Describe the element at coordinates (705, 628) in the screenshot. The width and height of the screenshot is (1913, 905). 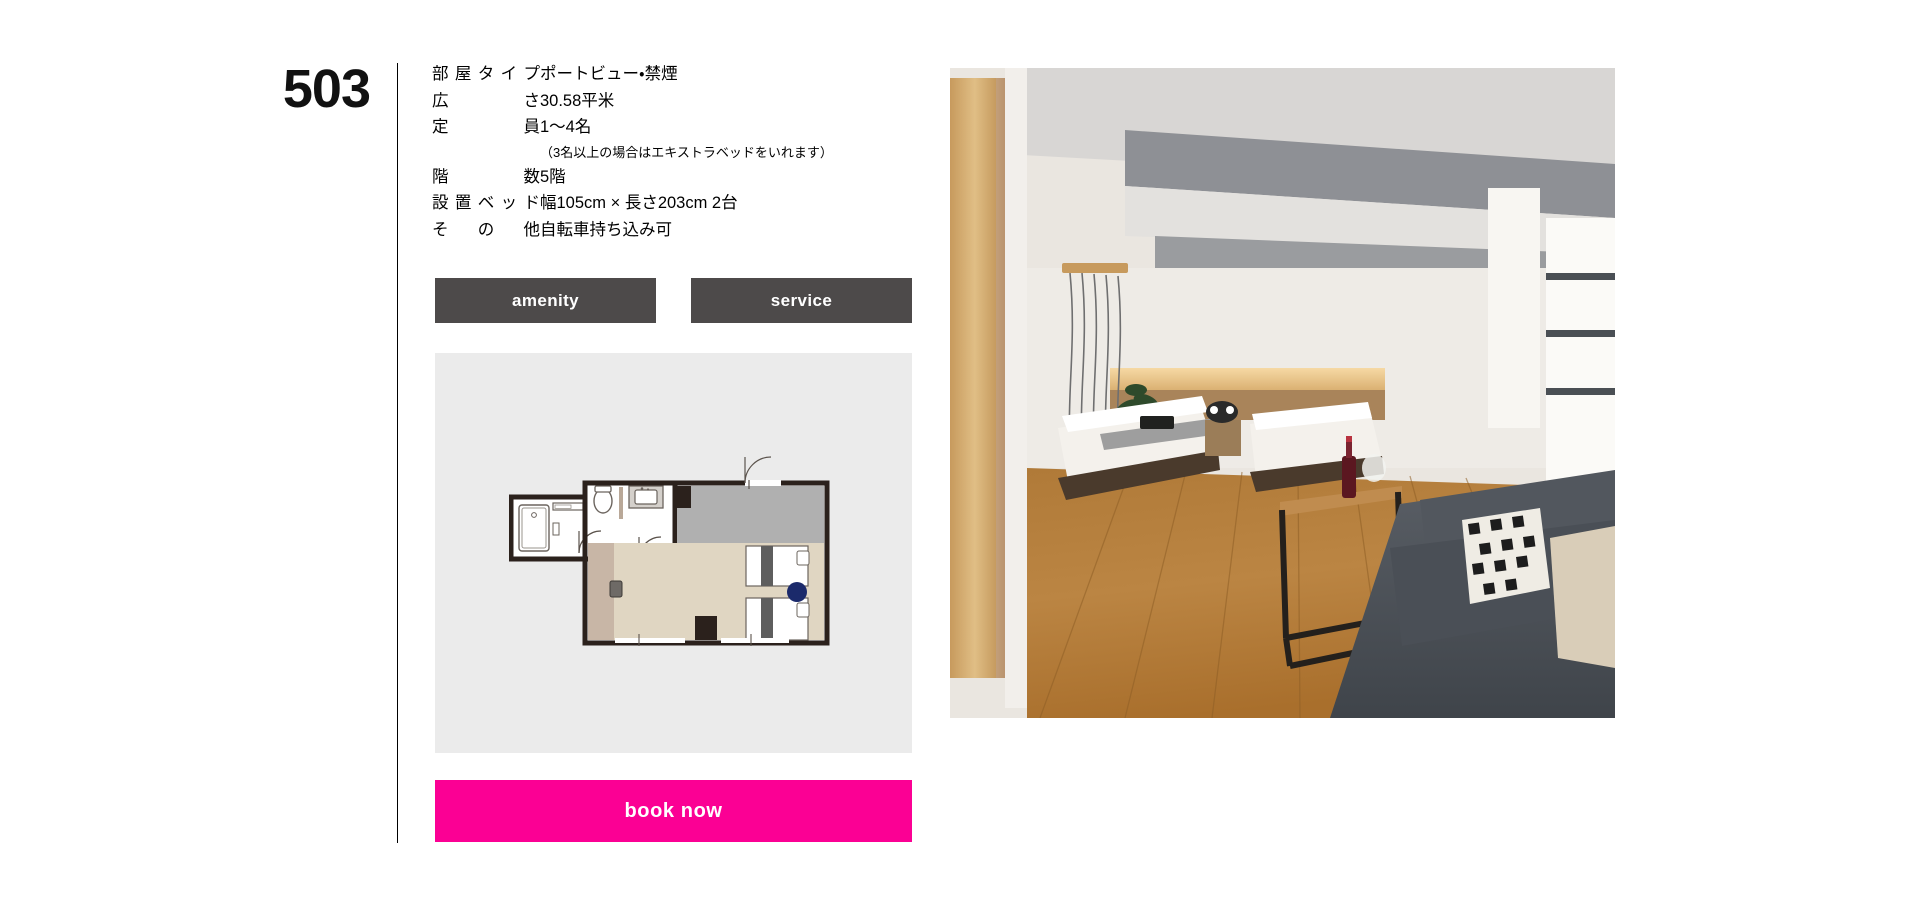
I see `floorplan-wall-nib-bottom` at that location.